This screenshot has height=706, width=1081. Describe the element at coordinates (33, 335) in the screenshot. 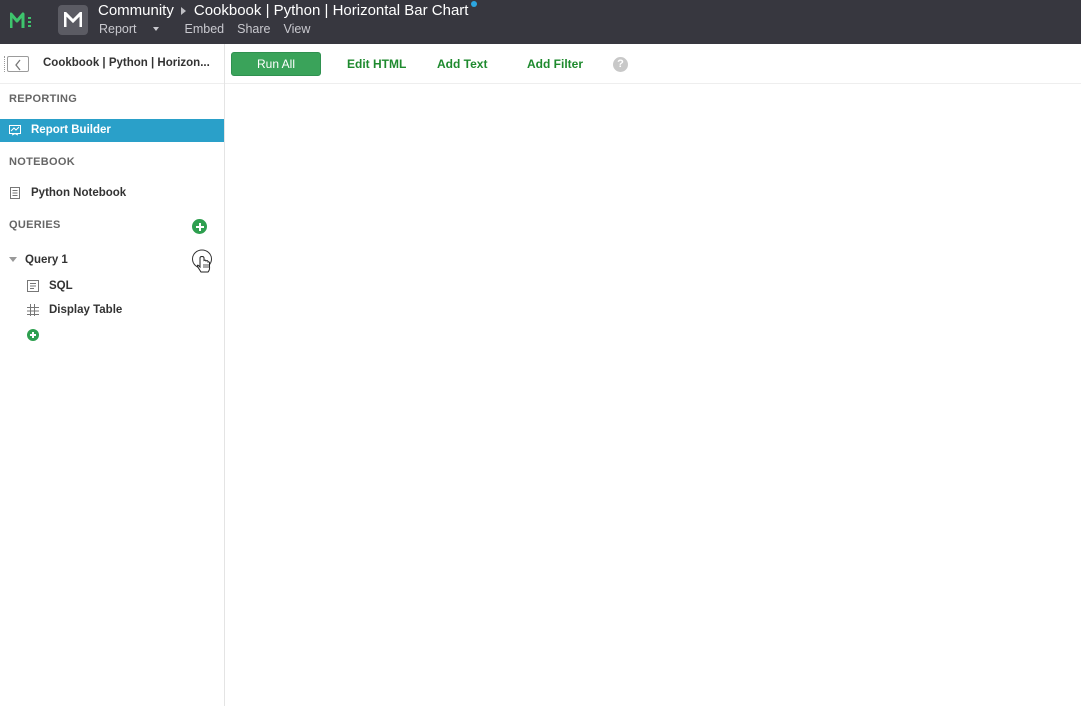

I see `add-visualization-button` at that location.